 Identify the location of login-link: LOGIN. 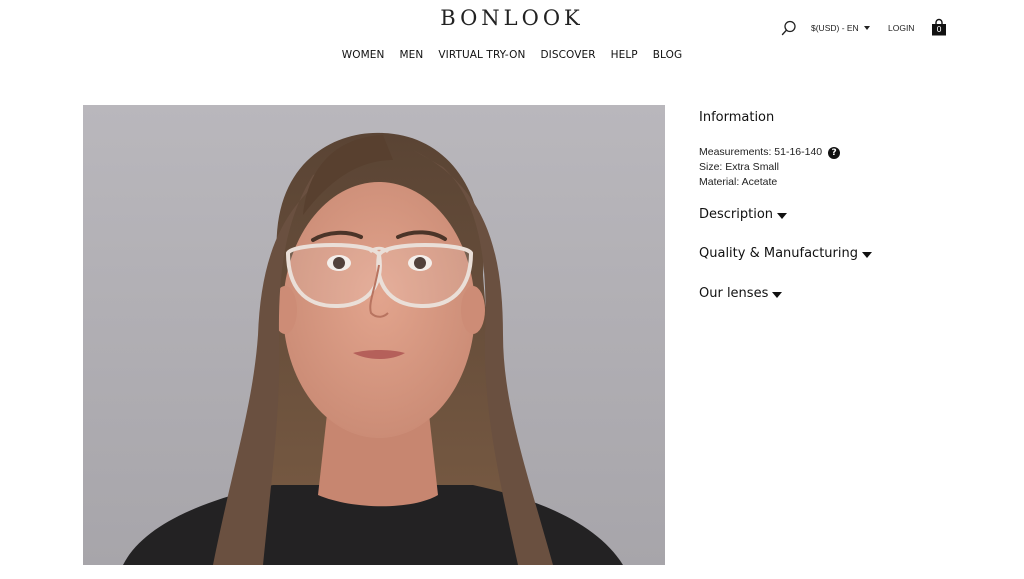
(901, 28).